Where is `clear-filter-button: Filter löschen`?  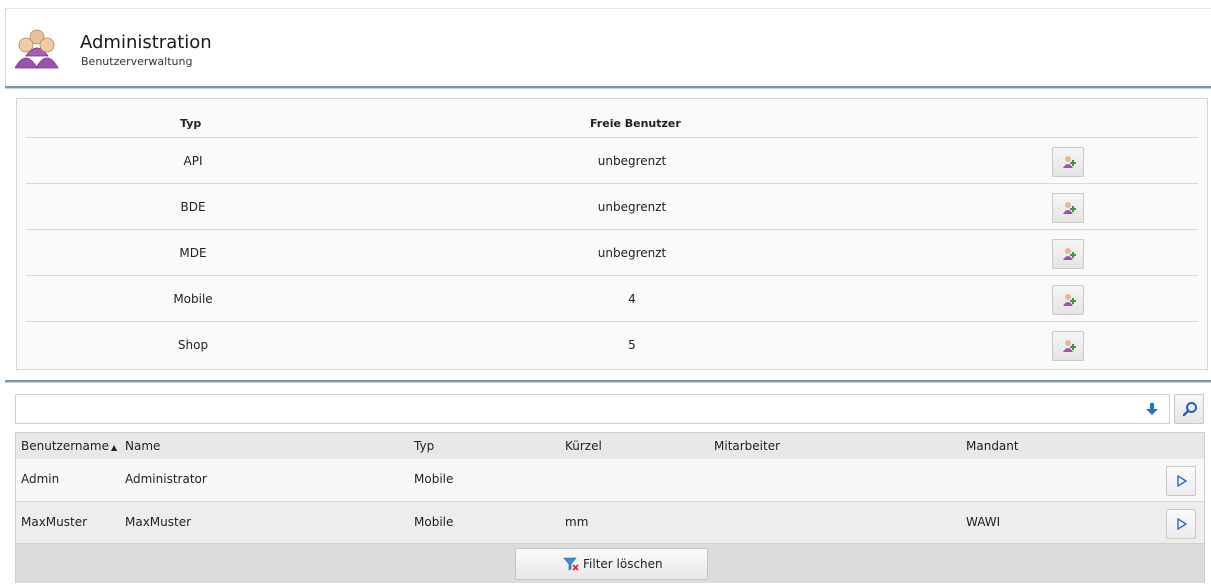 clear-filter-button: Filter löschen is located at coordinates (611, 564).